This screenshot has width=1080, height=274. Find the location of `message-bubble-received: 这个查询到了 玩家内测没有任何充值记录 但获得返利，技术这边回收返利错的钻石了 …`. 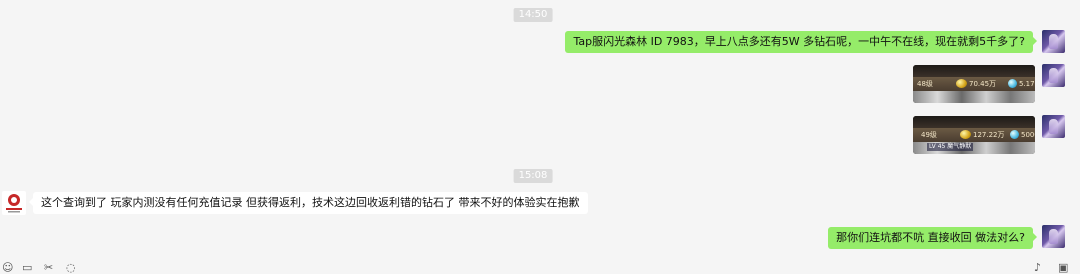

message-bubble-received: 这个查询到了 玩家内测没有任何充值记录 但获得返利，技术这边回收返利错的钻石了 … is located at coordinates (308, 203).